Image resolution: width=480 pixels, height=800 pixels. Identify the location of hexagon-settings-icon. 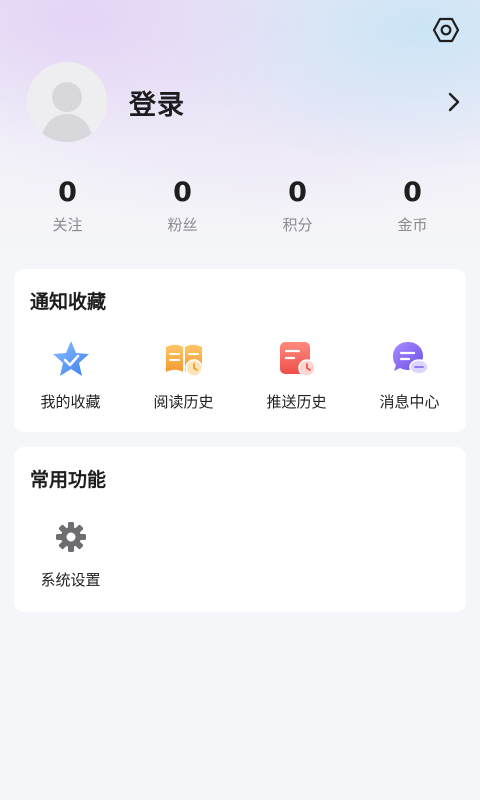
(446, 30).